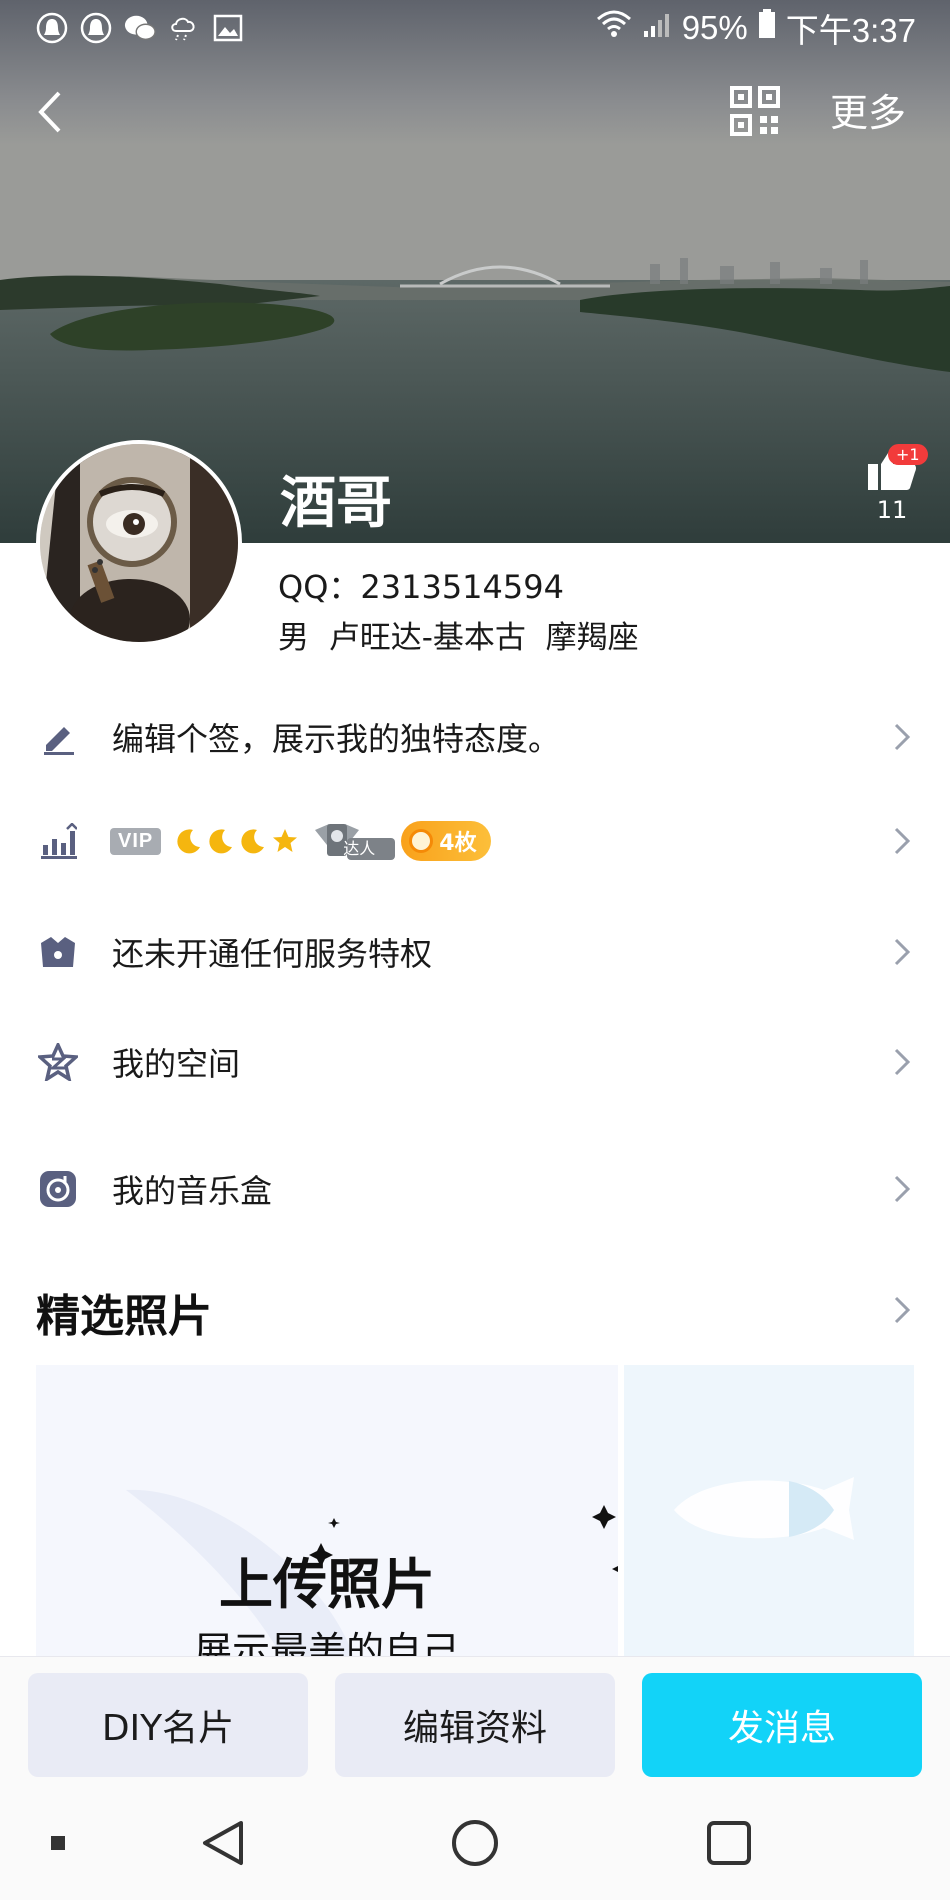 The image size is (950, 1900). I want to click on clock: 下午3:37, so click(850, 30).